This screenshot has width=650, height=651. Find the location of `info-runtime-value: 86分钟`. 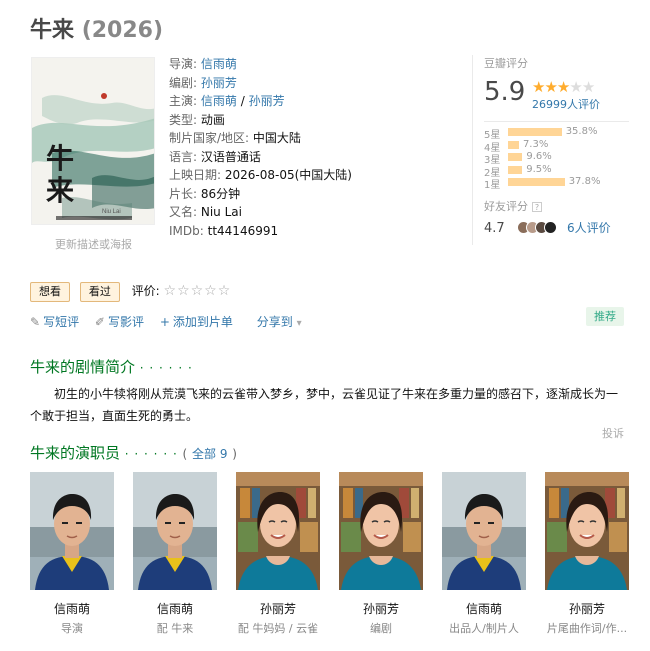

info-runtime-value: 86分钟 is located at coordinates (220, 193).